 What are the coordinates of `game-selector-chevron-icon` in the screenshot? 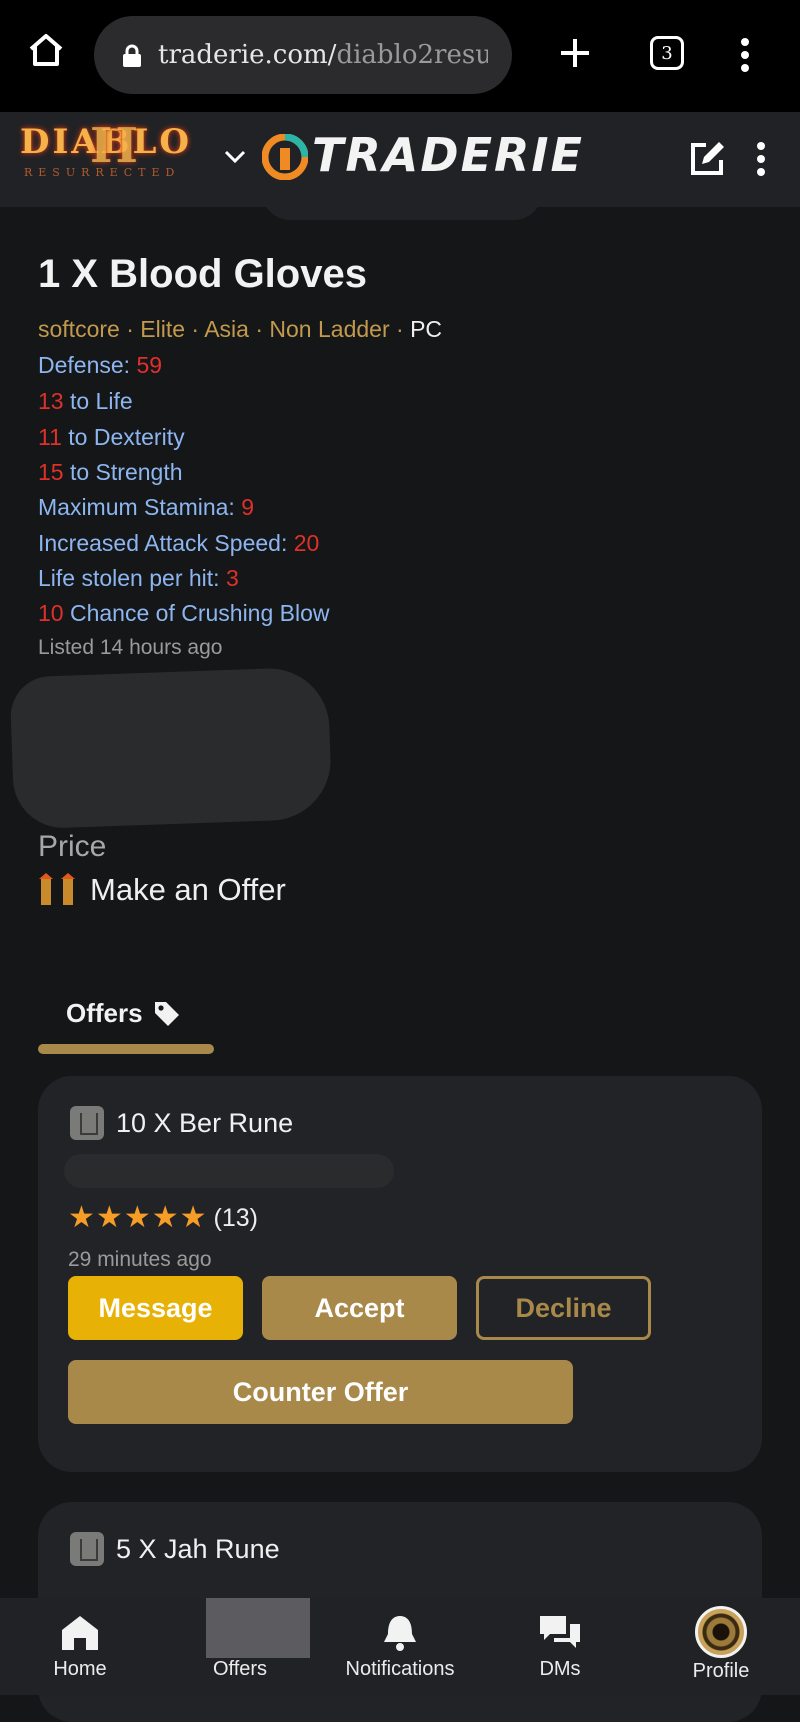 It's located at (235, 157).